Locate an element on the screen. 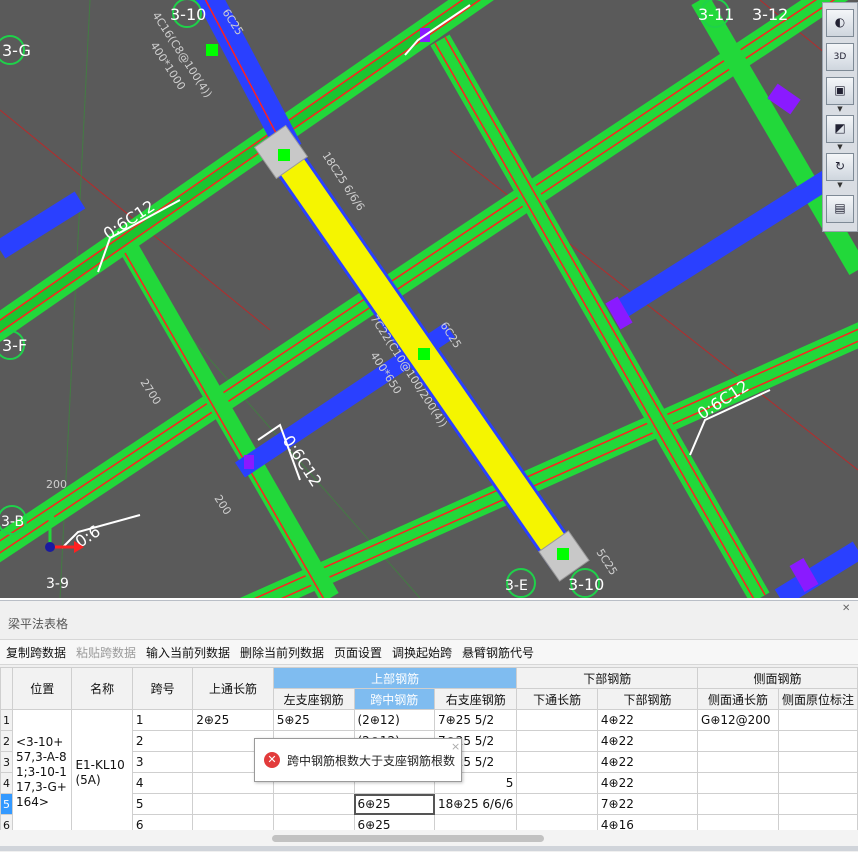 This screenshot has height=852, width=858. error-icon: ✕ is located at coordinates (272, 760).